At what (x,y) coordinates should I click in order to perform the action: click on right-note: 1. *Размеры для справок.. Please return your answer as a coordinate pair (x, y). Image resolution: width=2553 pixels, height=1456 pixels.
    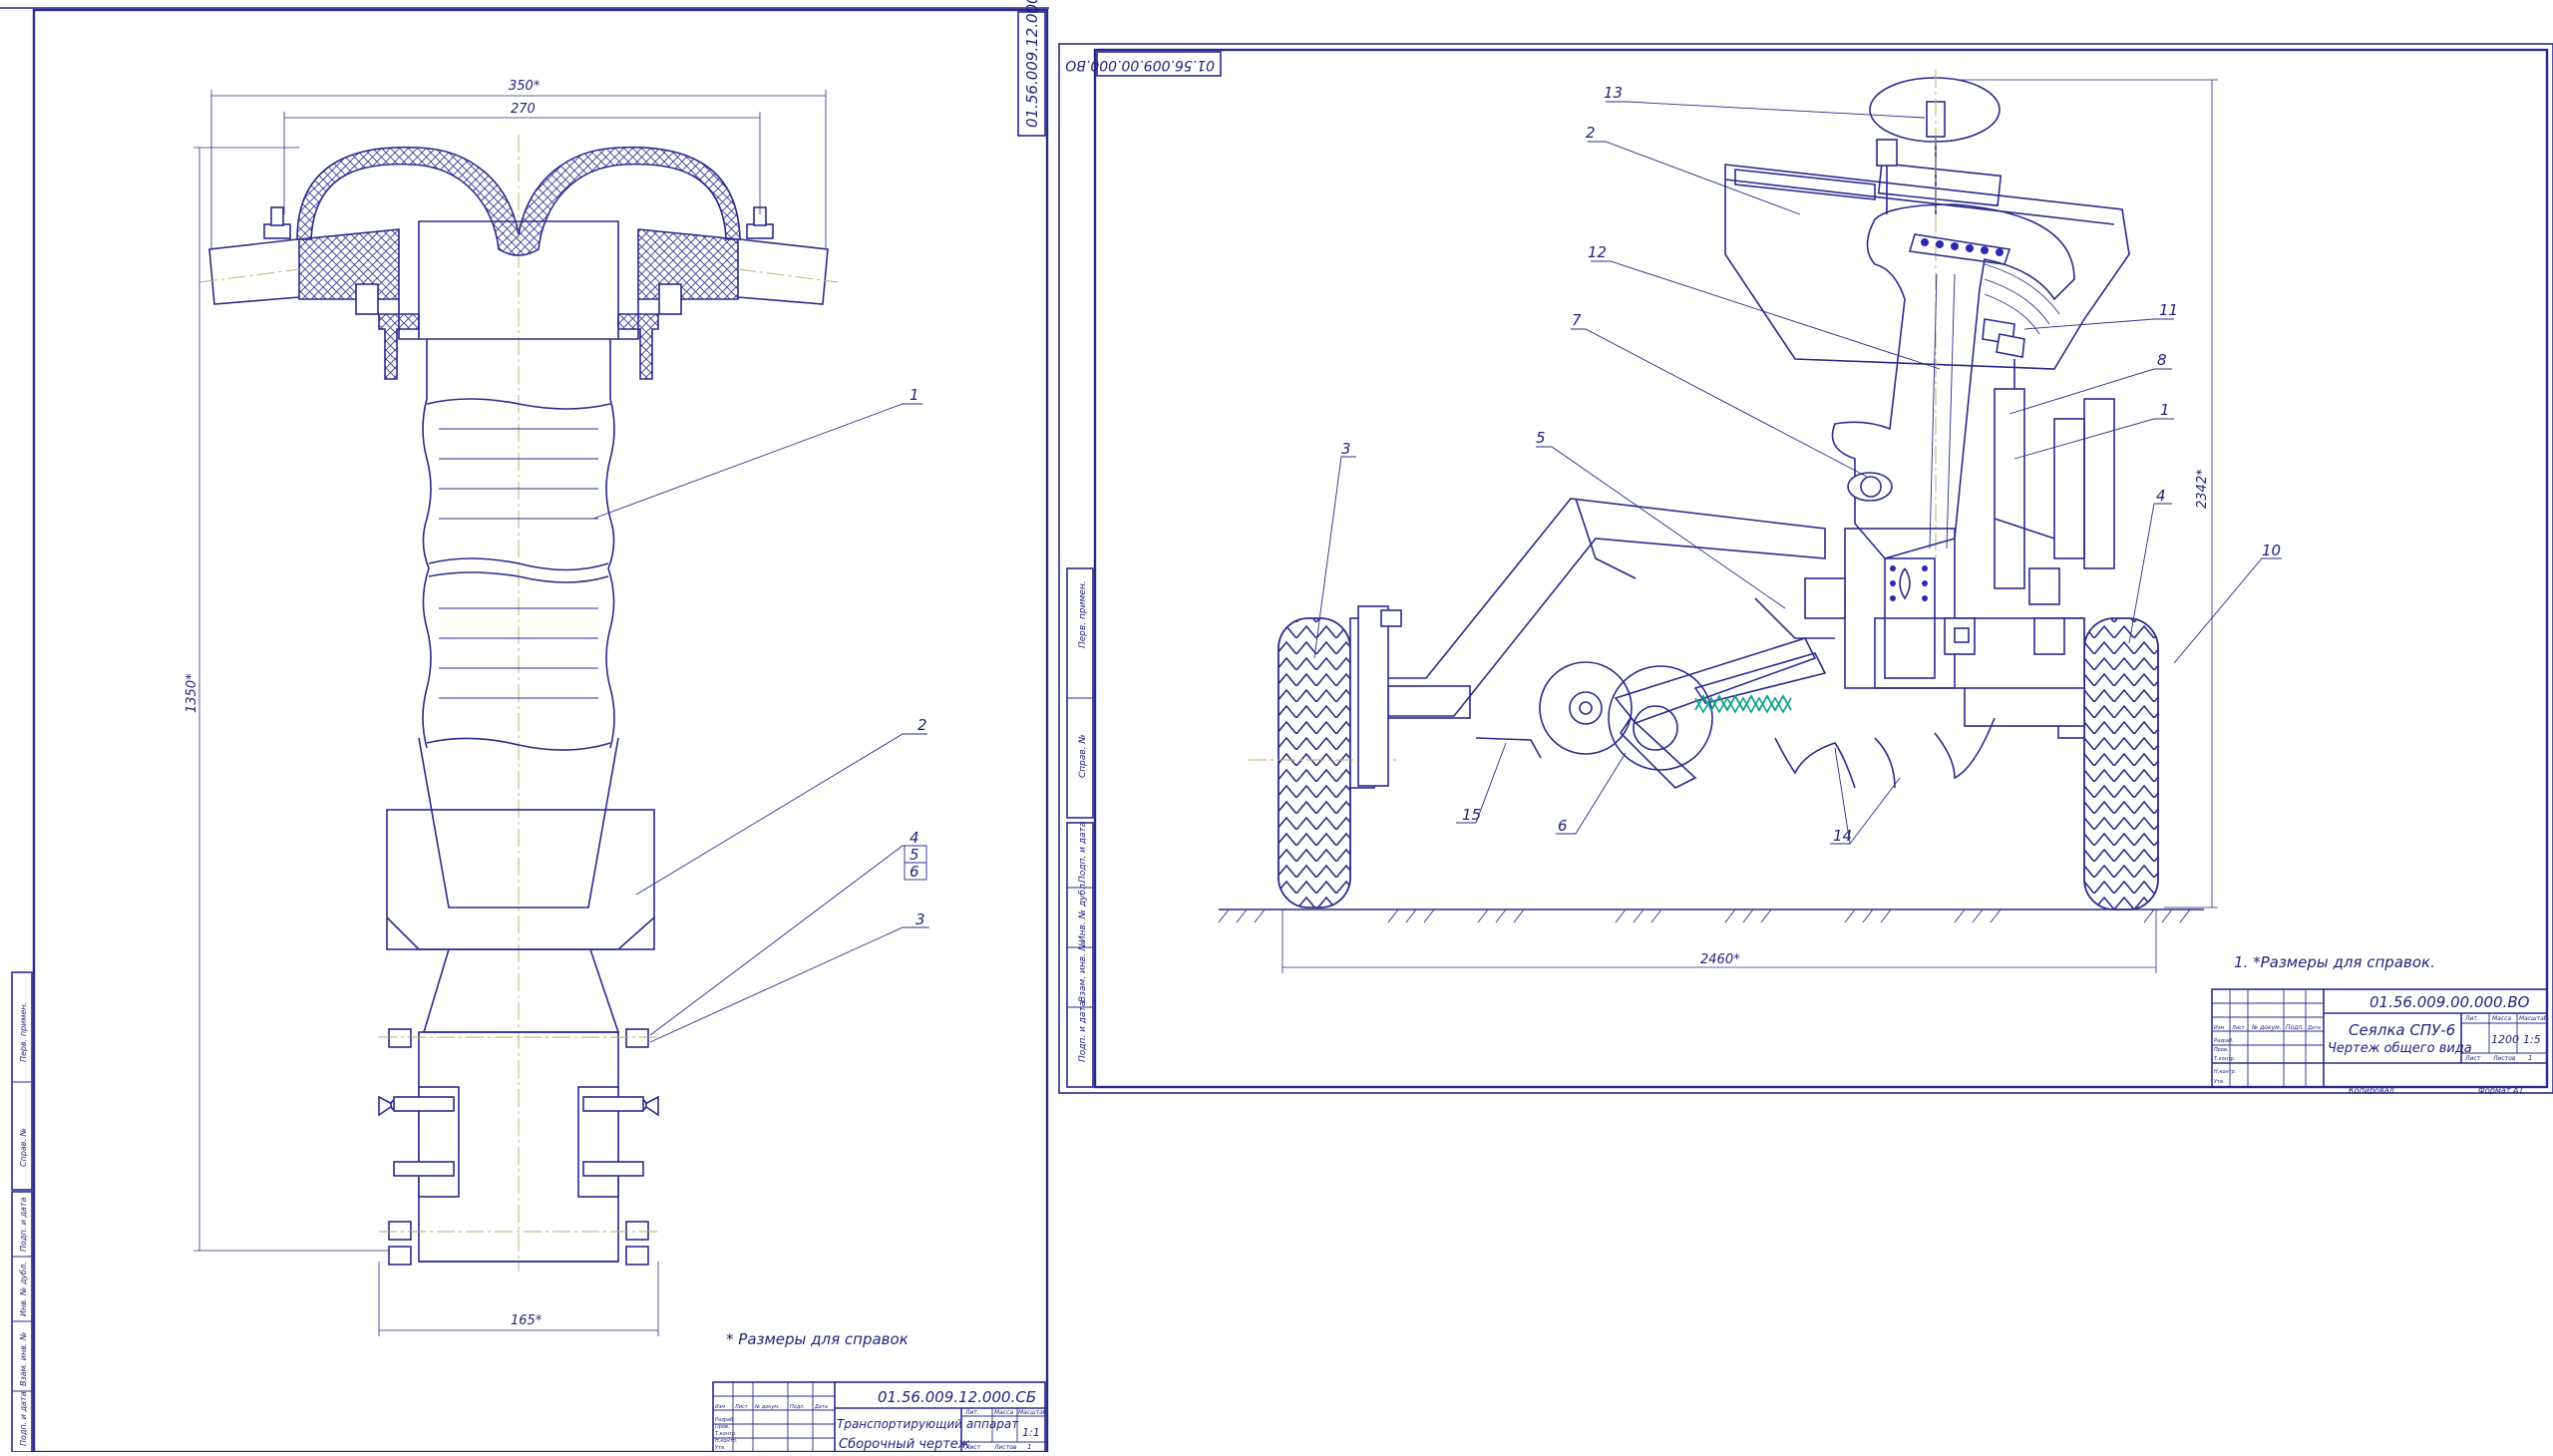
    Looking at the image, I should click on (2334, 962).